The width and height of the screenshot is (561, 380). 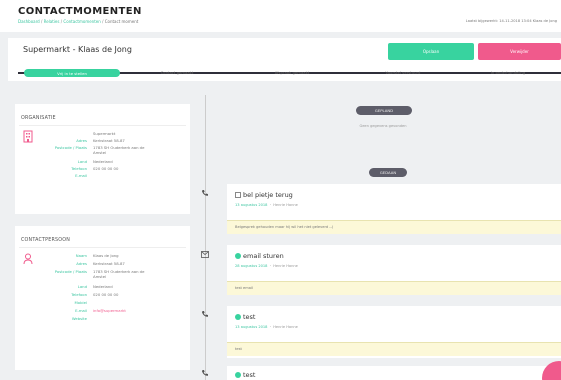 What do you see at coordinates (388, 172) in the screenshot?
I see `done-pill: GEDAAN` at bounding box center [388, 172].